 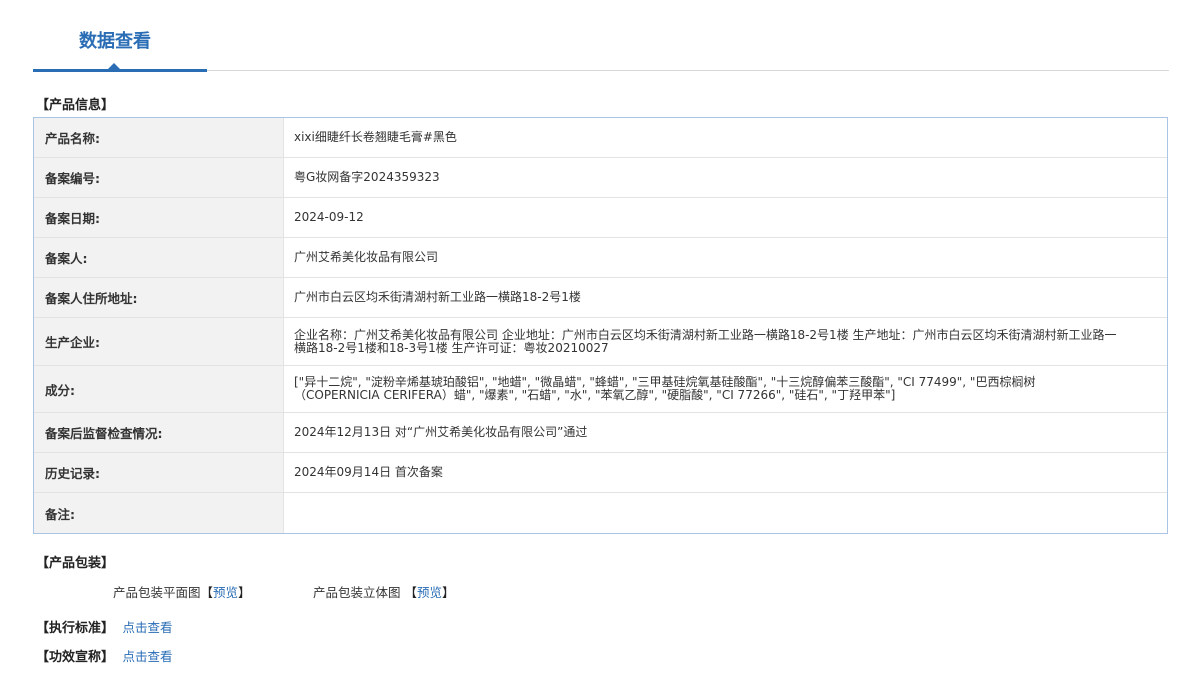 I want to click on table-row: 产品名称: xixi细睫纤长卷翘睫毛膏#黑色, so click(x=600, y=138).